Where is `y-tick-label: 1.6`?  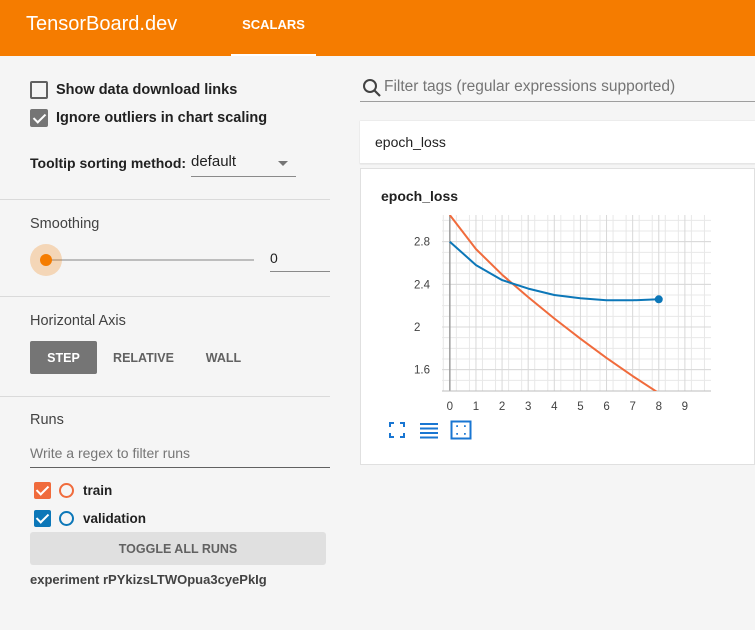 y-tick-label: 1.6 is located at coordinates (422, 371).